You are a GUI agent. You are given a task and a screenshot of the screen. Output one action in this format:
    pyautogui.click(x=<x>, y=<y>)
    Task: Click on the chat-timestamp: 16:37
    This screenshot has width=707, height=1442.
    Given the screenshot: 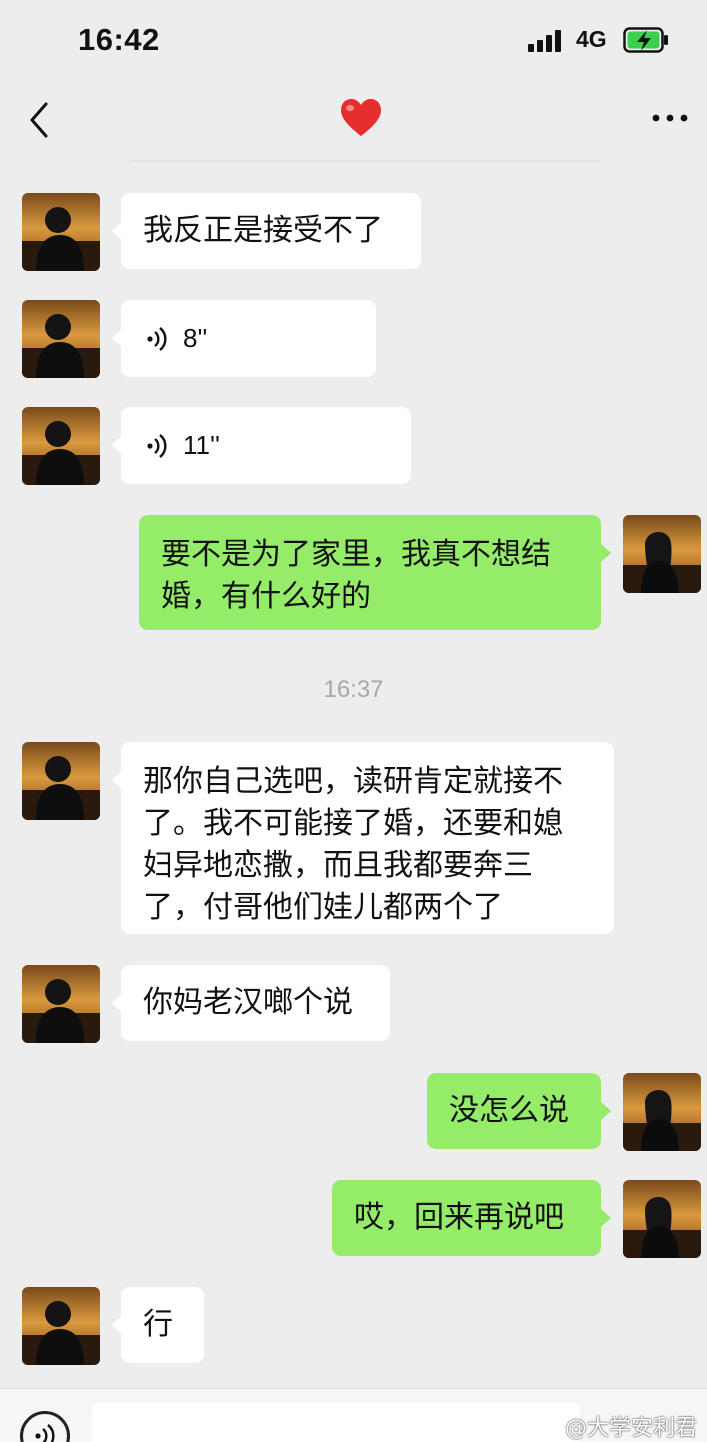 What is the action you would take?
    pyautogui.click(x=353, y=689)
    